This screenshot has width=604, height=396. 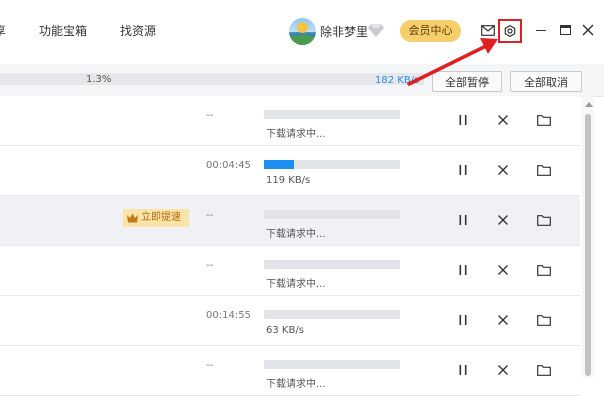 I want to click on red-arrow-annotation, so click(x=452, y=62).